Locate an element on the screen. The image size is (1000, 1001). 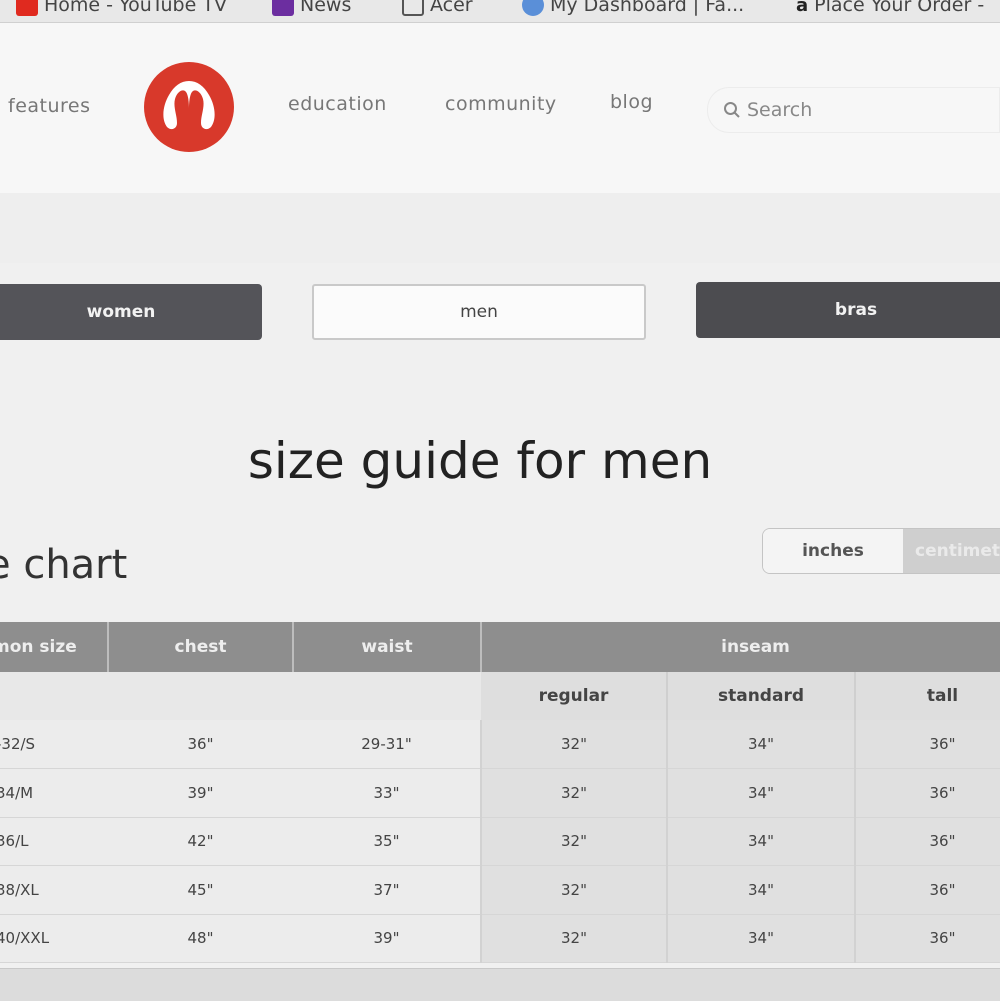
table-row: -32/S 36" 29-31" 32" 34" 36" is located at coordinates (500, 744).